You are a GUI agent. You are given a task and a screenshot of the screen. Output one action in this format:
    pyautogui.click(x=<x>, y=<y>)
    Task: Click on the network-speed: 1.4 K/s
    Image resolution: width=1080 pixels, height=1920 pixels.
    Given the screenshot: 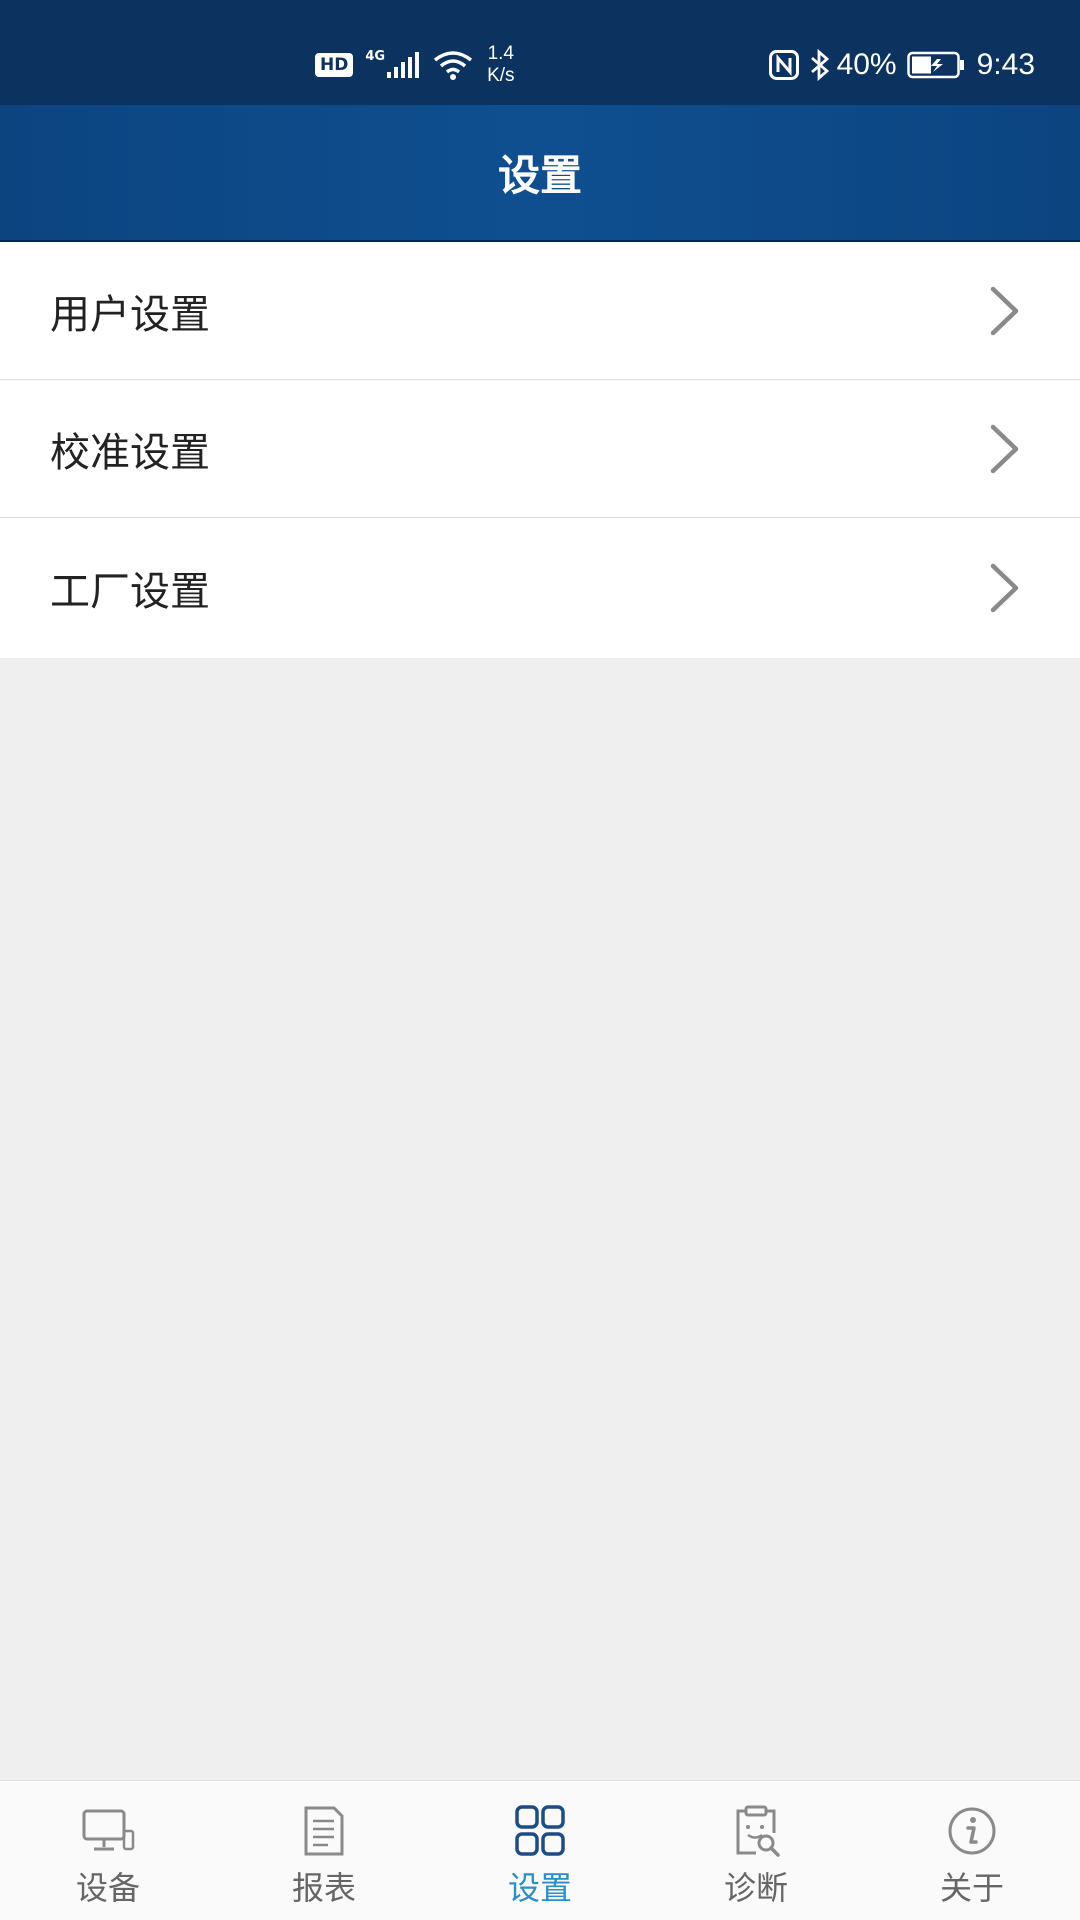 What is the action you would take?
    pyautogui.click(x=500, y=65)
    